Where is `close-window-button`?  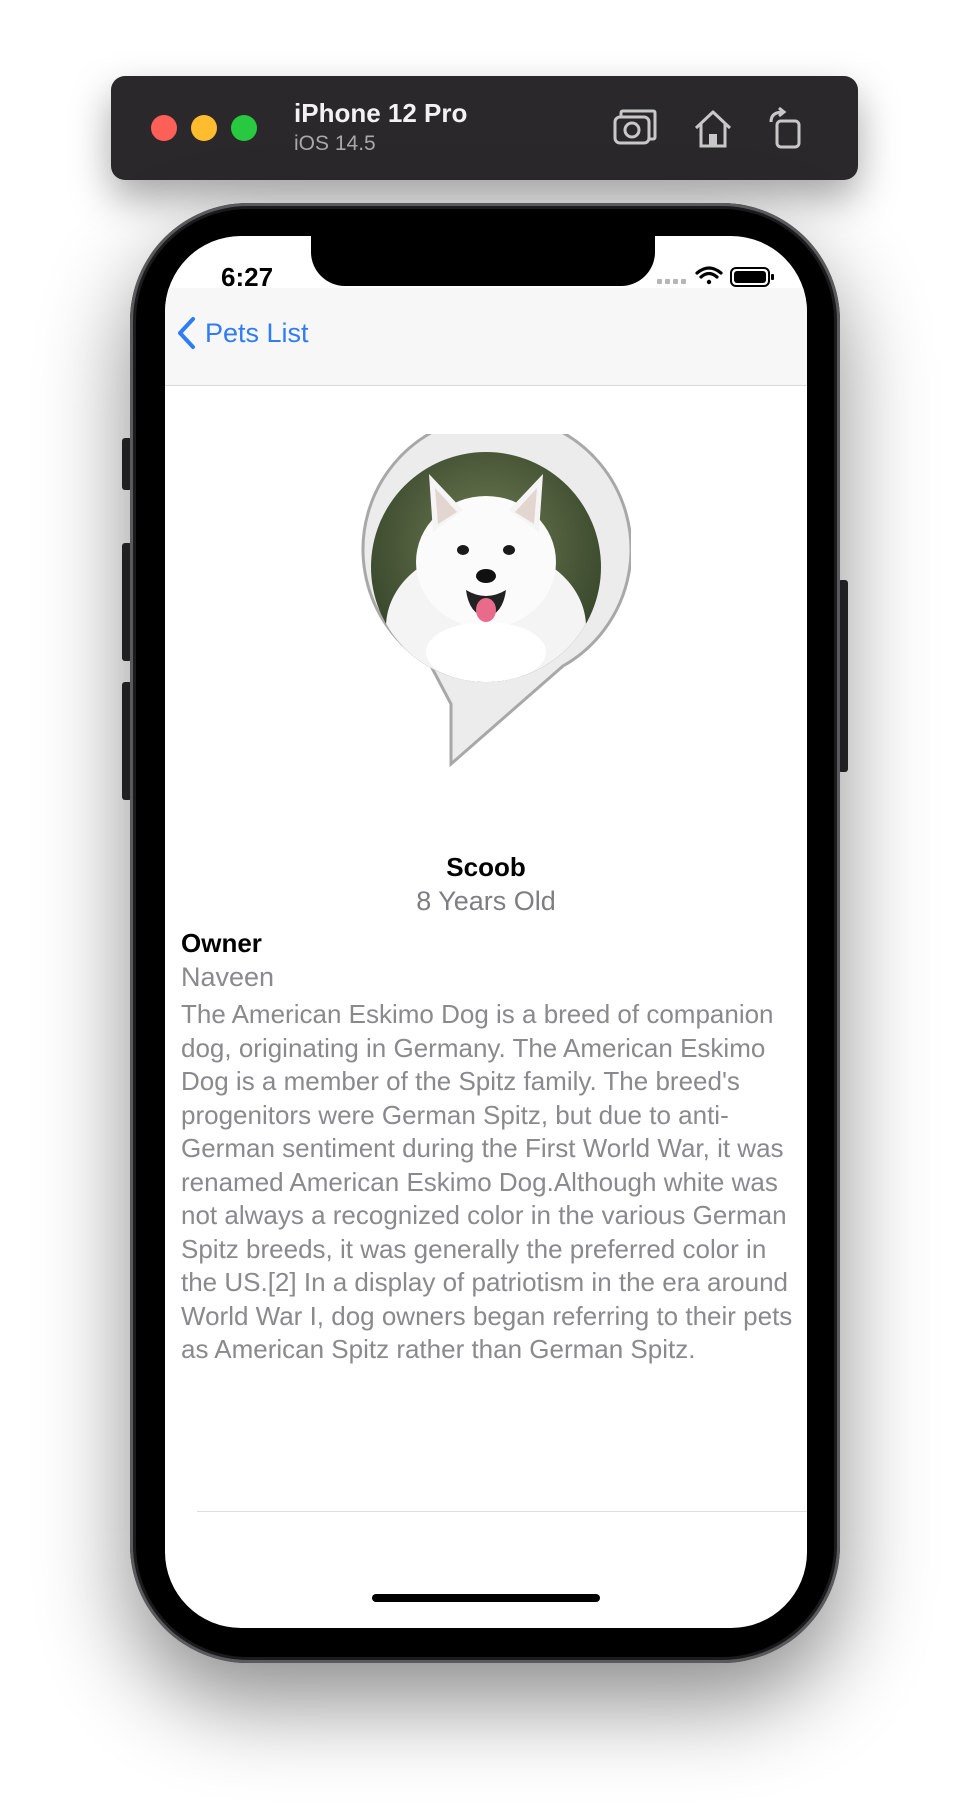 close-window-button is located at coordinates (164, 128).